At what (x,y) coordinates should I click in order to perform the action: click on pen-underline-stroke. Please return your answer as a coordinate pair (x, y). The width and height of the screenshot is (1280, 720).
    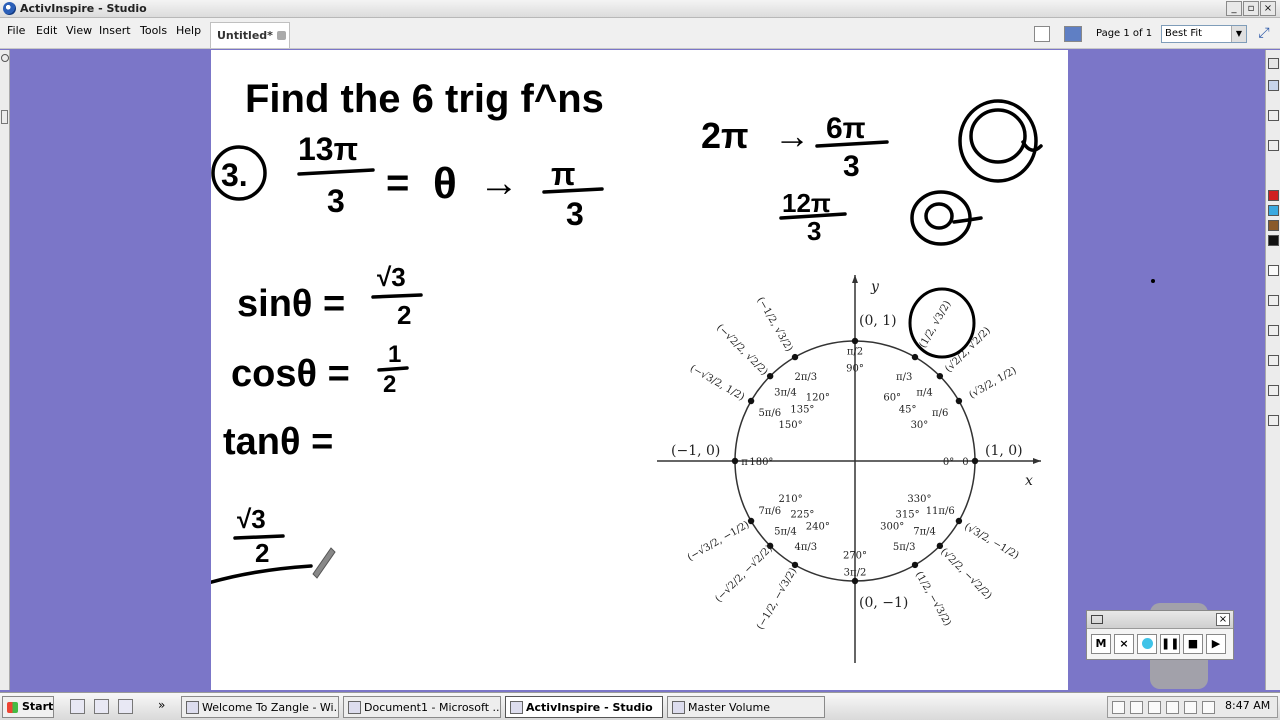
    Looking at the image, I should click on (262, 574).